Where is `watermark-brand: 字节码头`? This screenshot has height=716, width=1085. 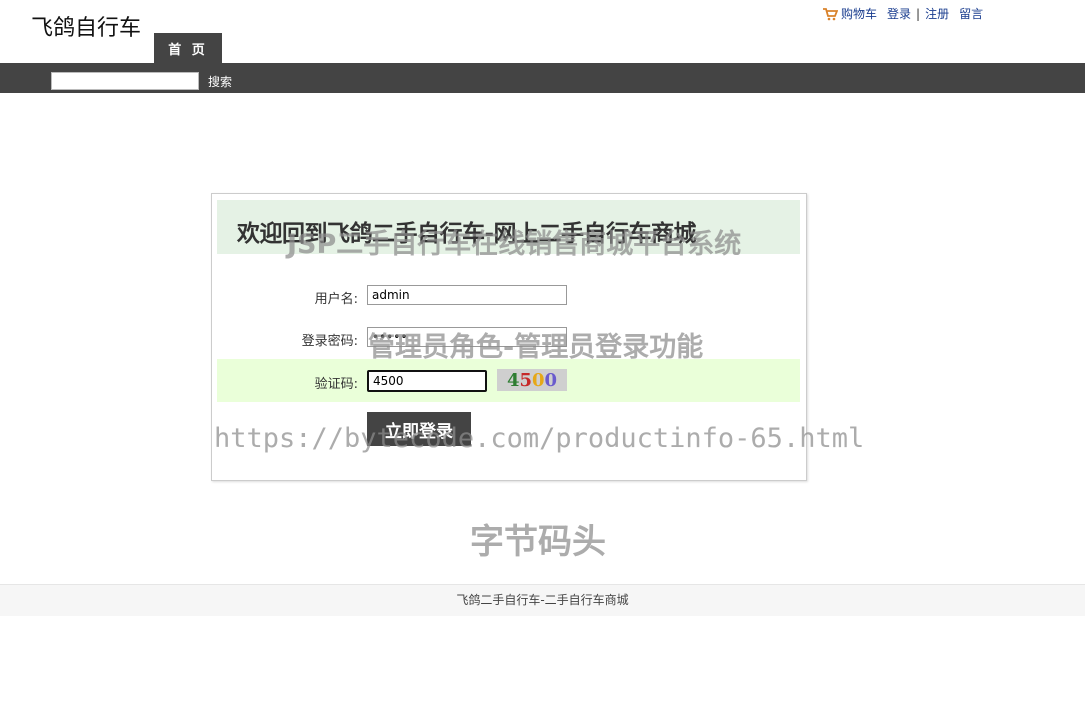
watermark-brand: 字节码头 is located at coordinates (538, 542).